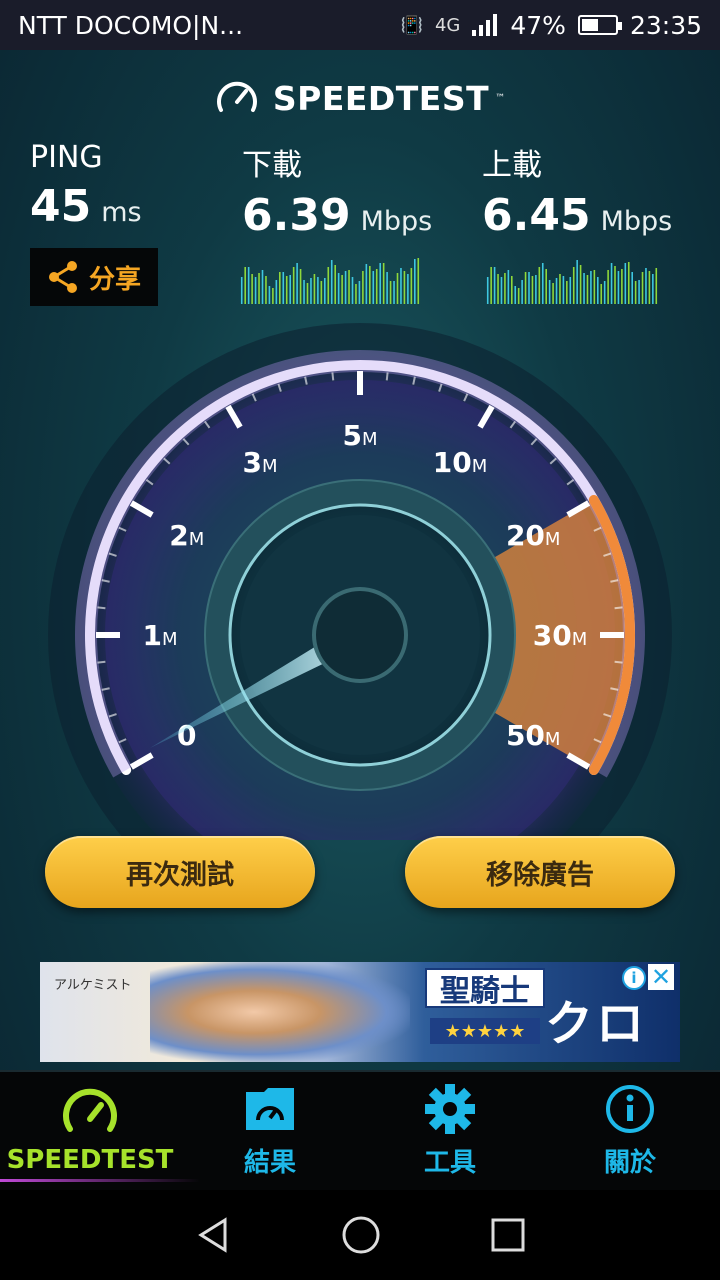  Describe the element at coordinates (450, 1108) in the screenshot. I see `gear-icon` at that location.